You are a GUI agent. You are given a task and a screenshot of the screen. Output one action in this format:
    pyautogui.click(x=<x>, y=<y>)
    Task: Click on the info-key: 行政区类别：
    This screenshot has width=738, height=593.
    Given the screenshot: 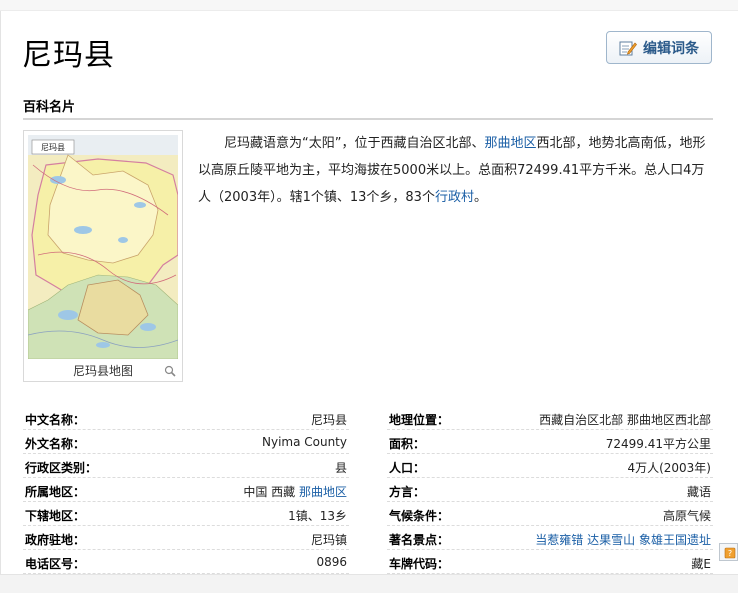 What is the action you would take?
    pyautogui.click(x=61, y=468)
    